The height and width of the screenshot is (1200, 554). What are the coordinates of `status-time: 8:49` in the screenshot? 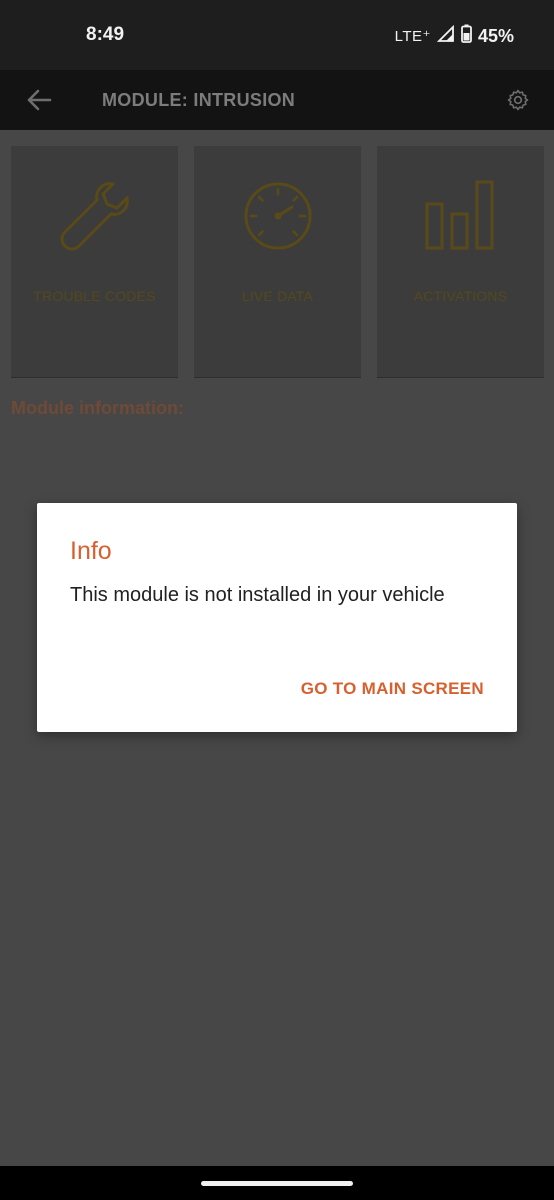 It's located at (105, 34).